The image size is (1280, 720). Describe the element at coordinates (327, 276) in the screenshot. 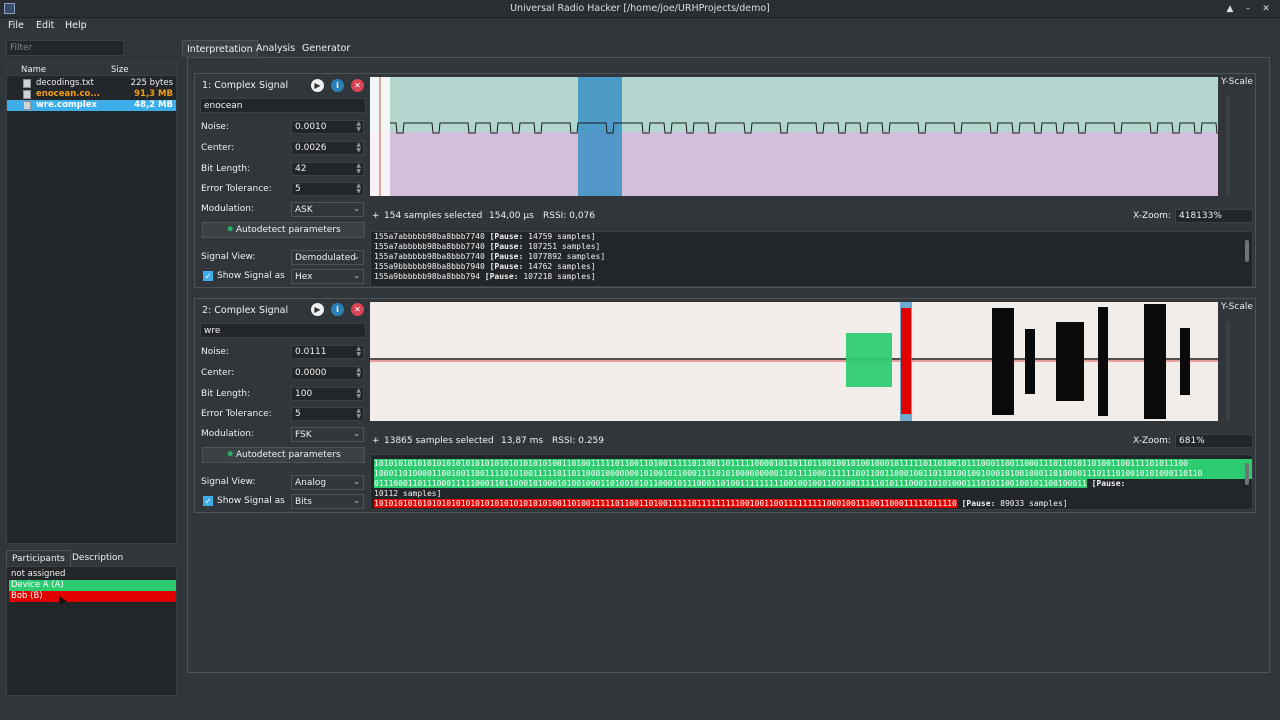

I see `show-signal-as-select: Hex ⌄` at that location.